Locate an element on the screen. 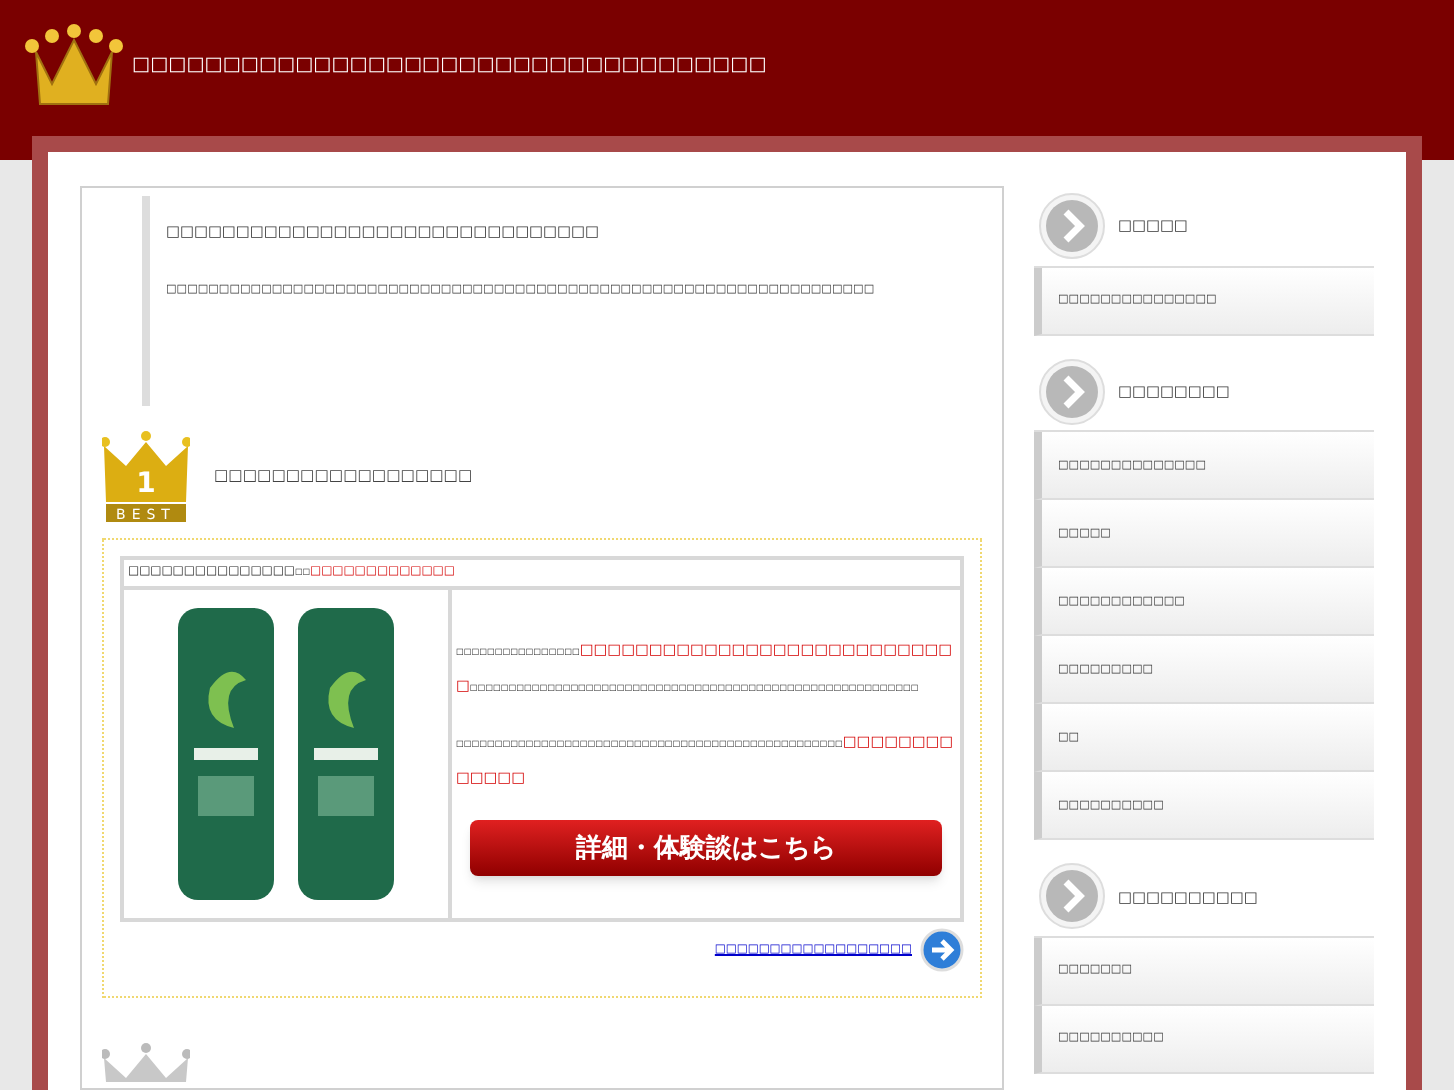  rank-crown-icon is located at coordinates (146, 1061).